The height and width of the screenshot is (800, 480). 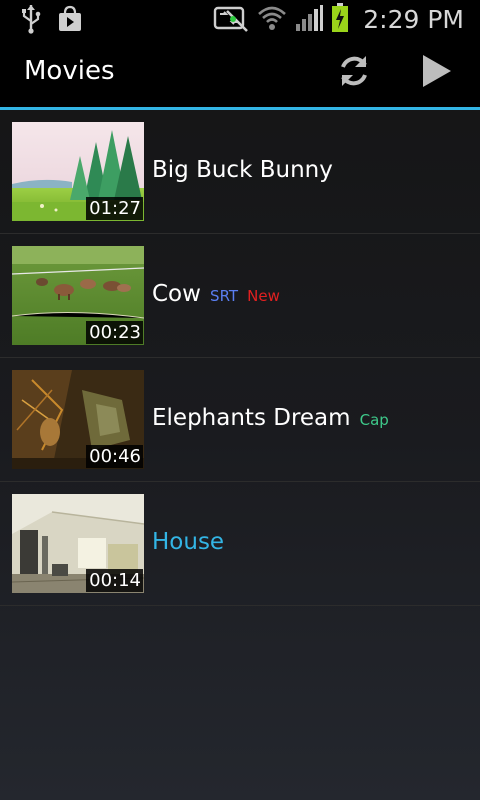 I want to click on duration-badge: 00:23, so click(x=114, y=332).